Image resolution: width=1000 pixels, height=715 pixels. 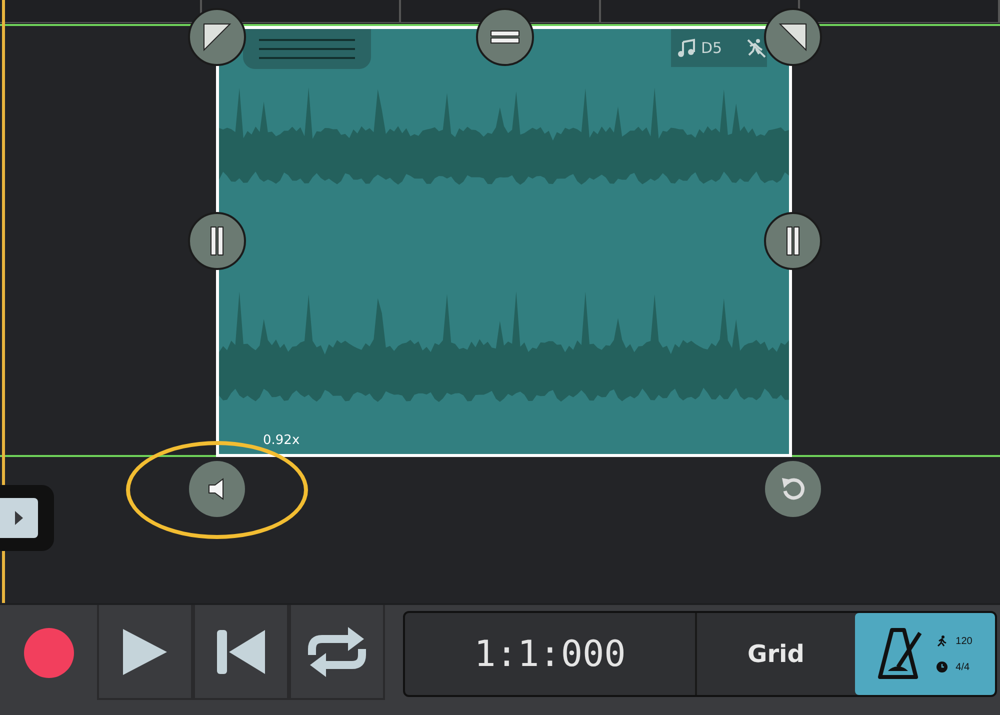 What do you see at coordinates (925, 654) in the screenshot?
I see `metronome-button: 120 4/4` at bounding box center [925, 654].